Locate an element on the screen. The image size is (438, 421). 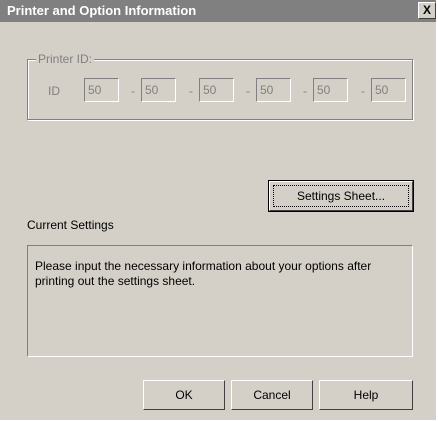
printer-id-group-label: Printer ID: is located at coordinates (65, 59).